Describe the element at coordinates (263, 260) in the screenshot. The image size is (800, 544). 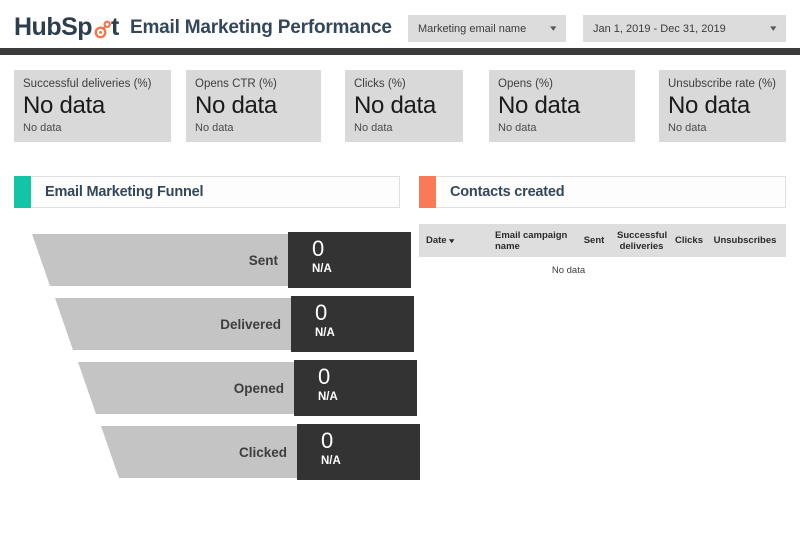
I see `funnel-stage-label: Sent` at that location.